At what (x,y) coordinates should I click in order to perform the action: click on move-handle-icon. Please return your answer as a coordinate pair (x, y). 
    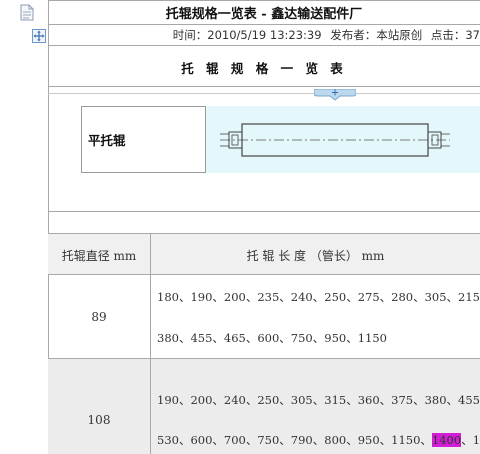
    Looking at the image, I should click on (39, 36).